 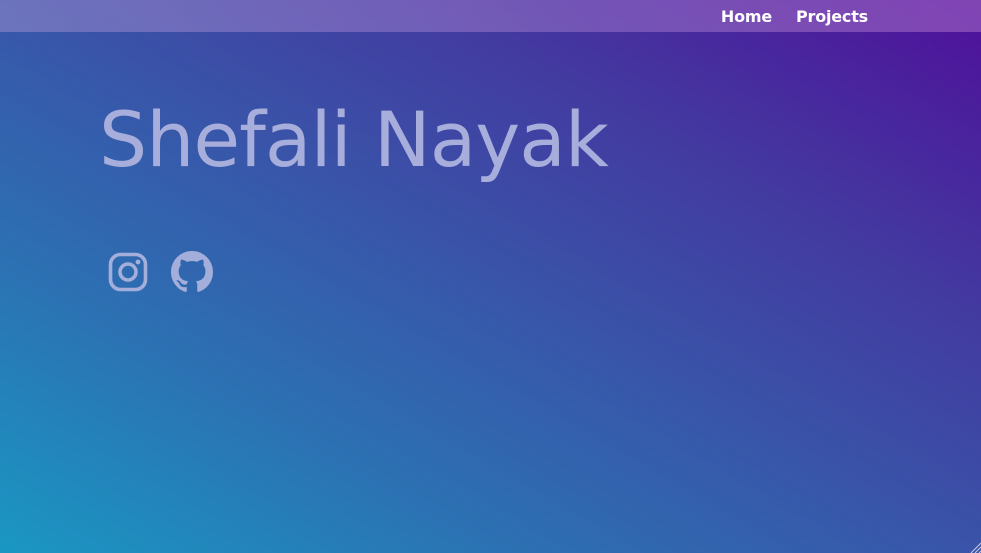 What do you see at coordinates (975, 547) in the screenshot?
I see `resize-grip-icon` at bounding box center [975, 547].